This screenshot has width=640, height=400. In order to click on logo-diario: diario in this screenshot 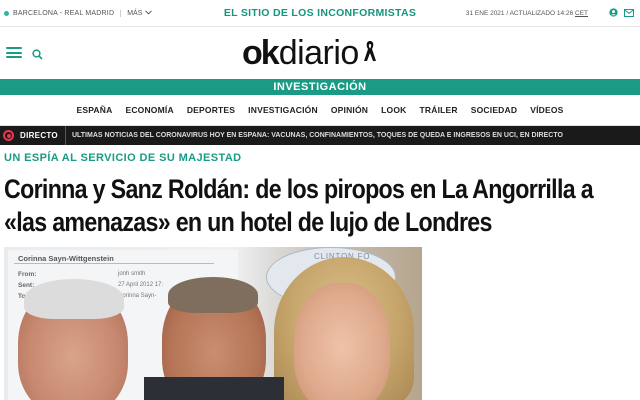, I will do `click(319, 53)`.